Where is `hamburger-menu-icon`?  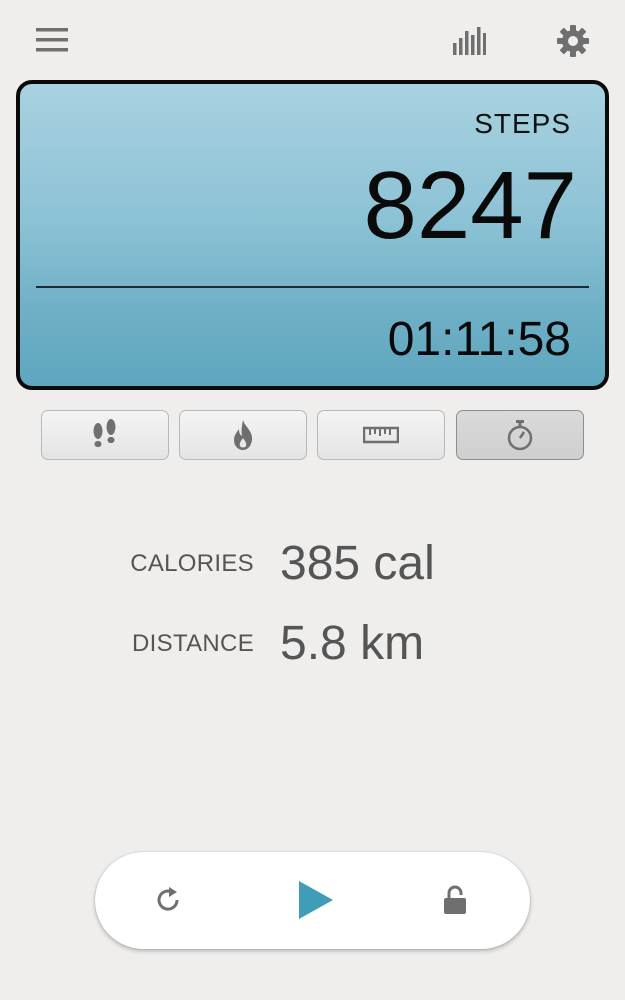
hamburger-menu-icon is located at coordinates (52, 40).